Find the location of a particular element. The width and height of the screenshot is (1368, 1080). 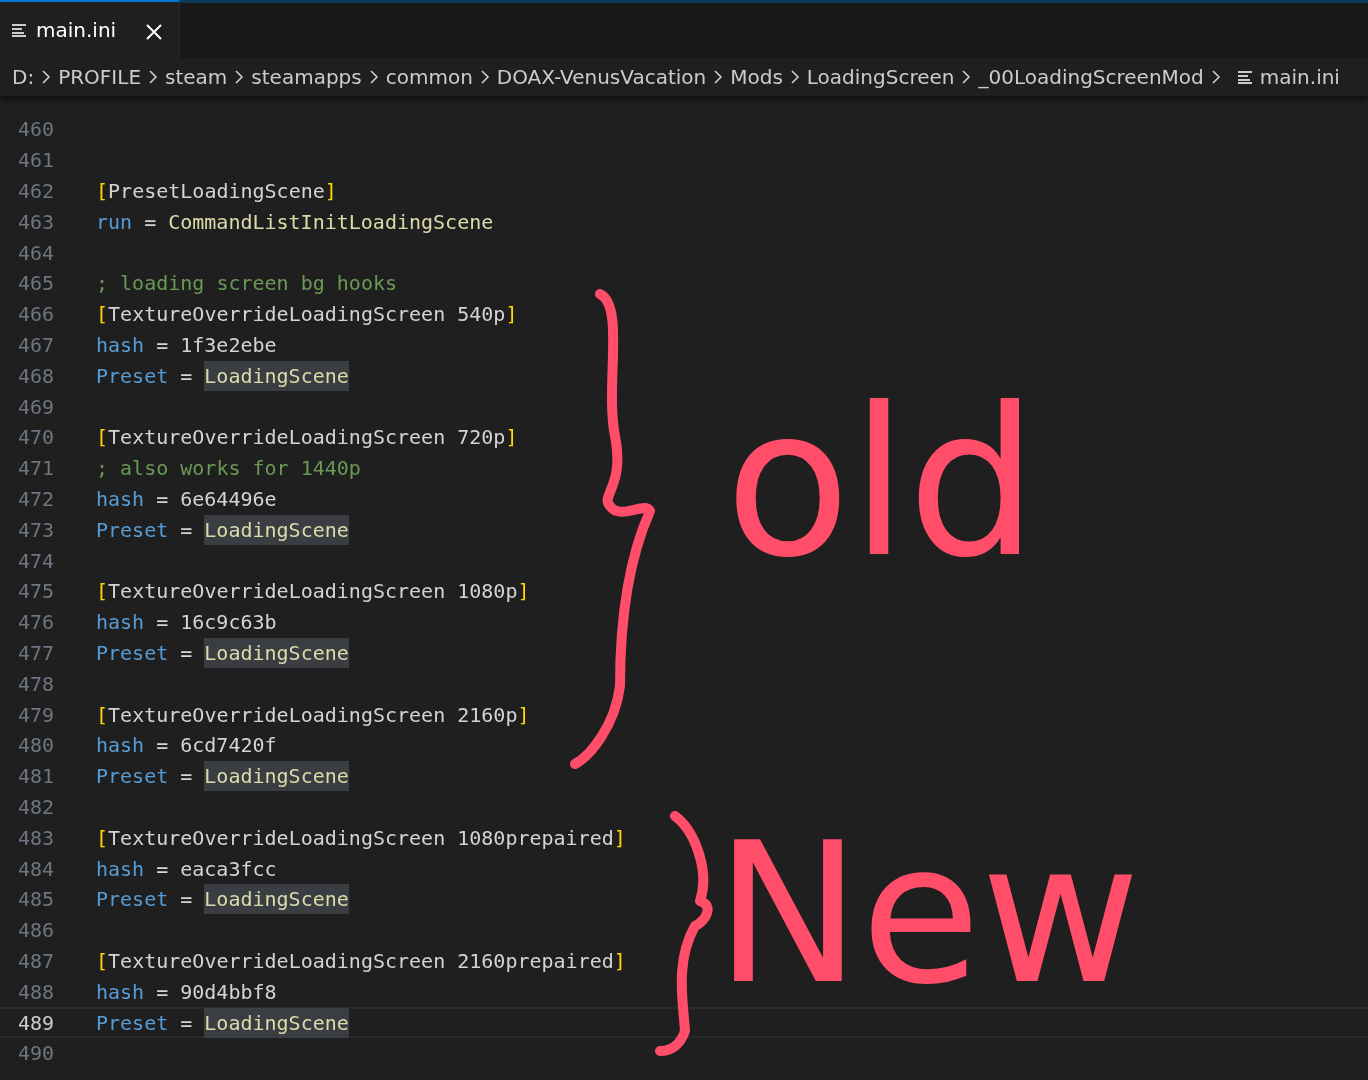

breadcrumb-item: steam is located at coordinates (196, 77).